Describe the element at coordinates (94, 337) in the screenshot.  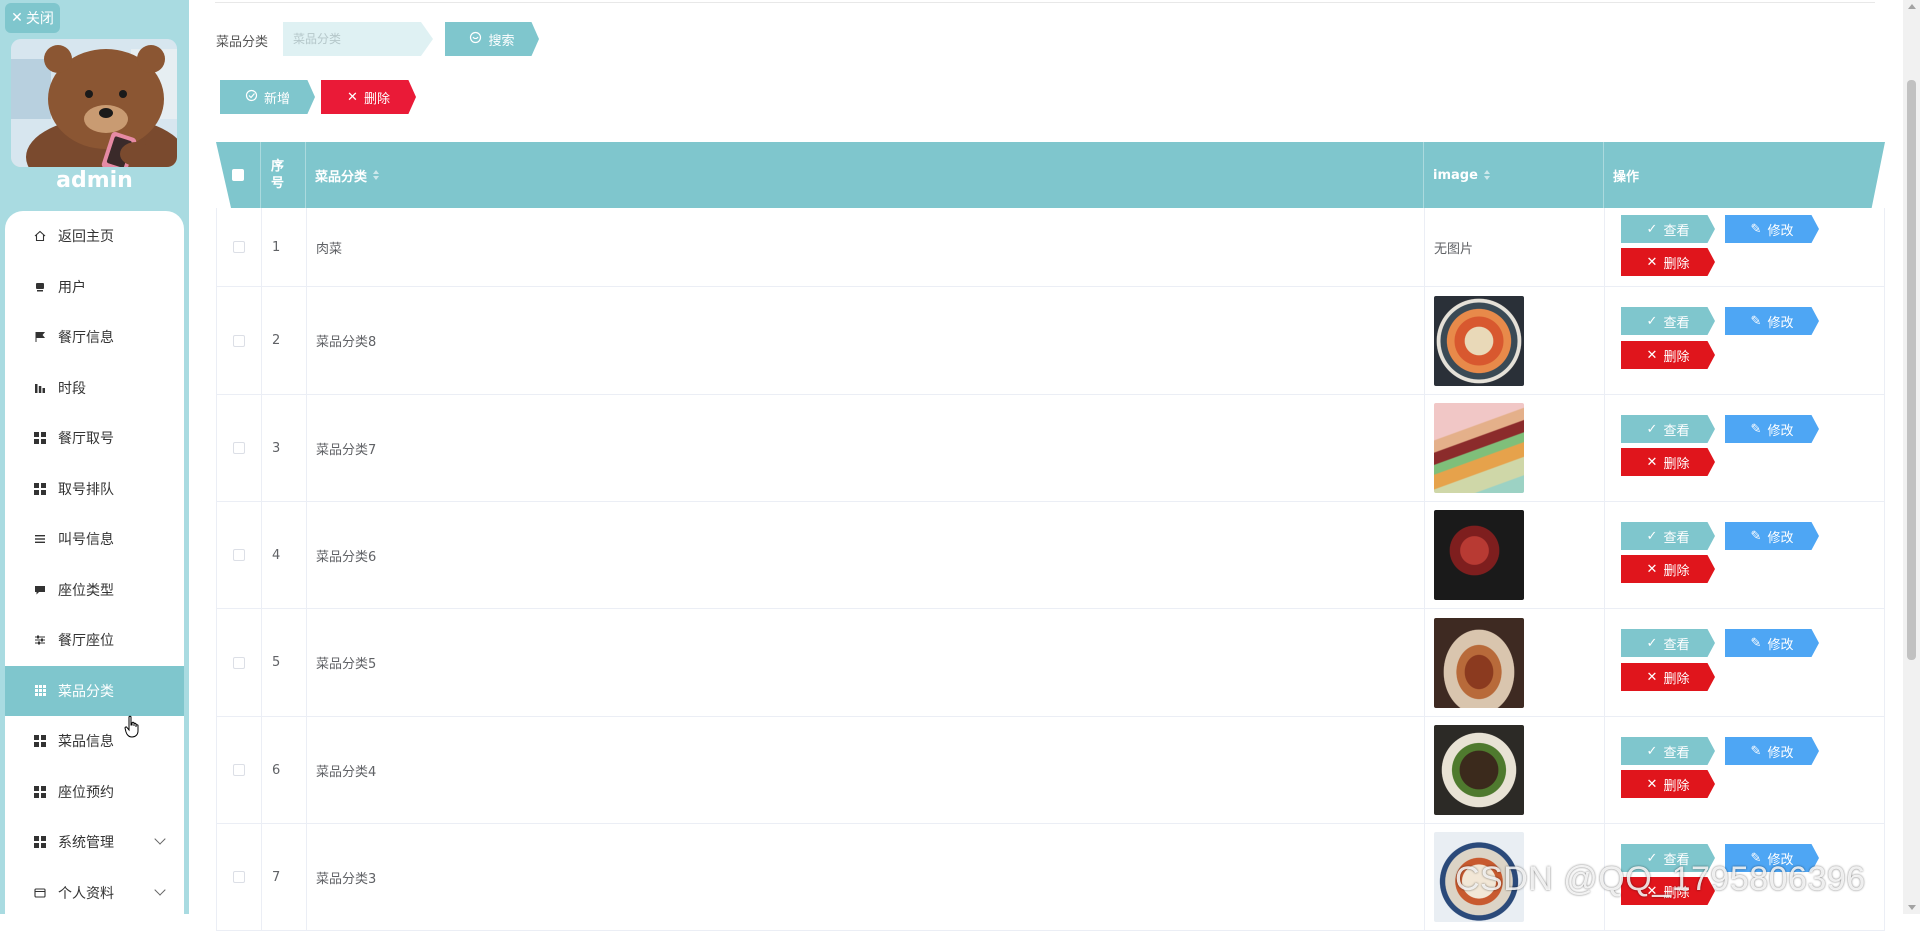
I see `sidebar-item-restaurant-info: 餐厅信息` at that location.